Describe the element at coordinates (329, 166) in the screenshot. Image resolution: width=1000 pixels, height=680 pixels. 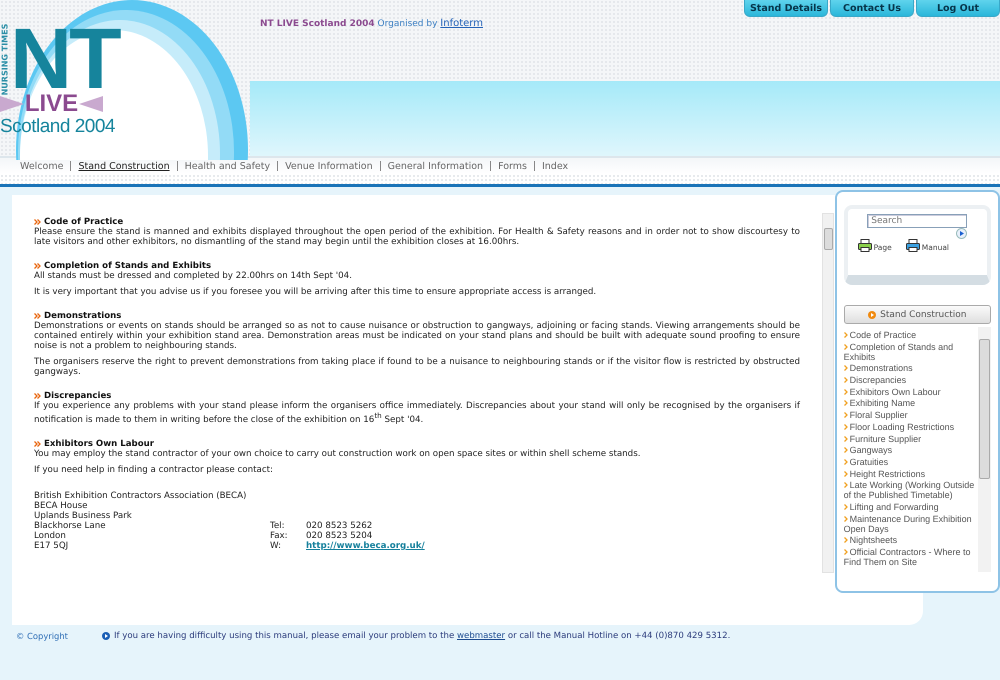
I see `nav-link: Venue Information` at that location.